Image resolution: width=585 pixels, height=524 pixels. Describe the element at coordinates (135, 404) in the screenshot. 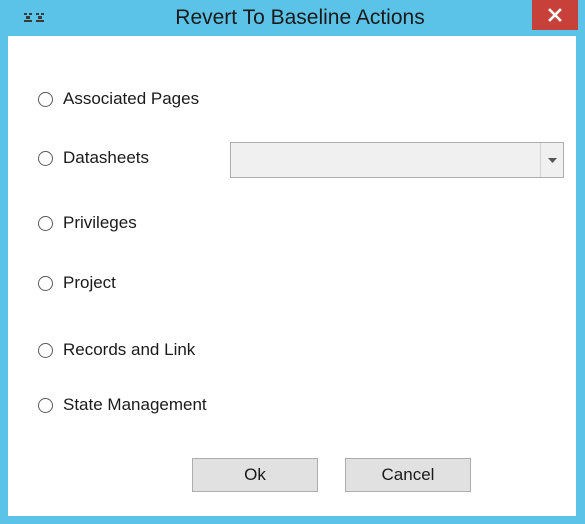

I see `option-label: State Management` at that location.